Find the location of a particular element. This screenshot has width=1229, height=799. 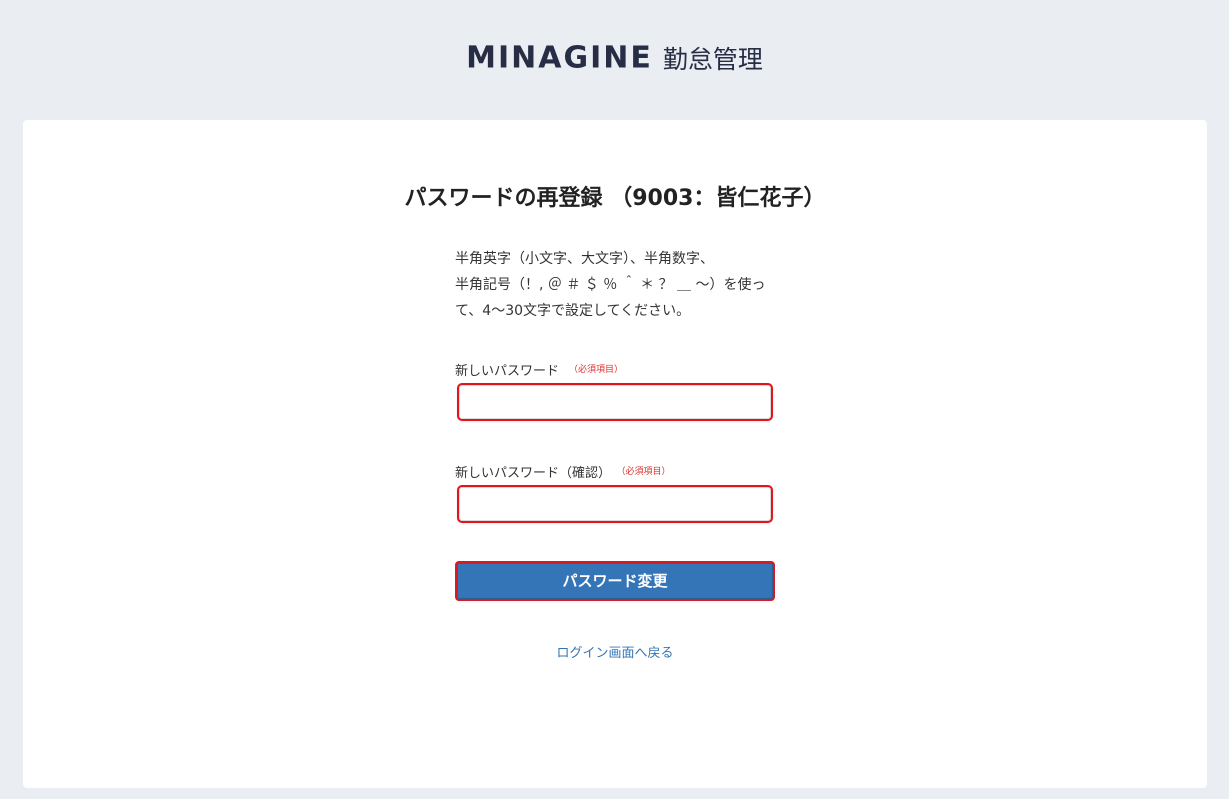

logo-brand: MINAGINE is located at coordinates (559, 58).